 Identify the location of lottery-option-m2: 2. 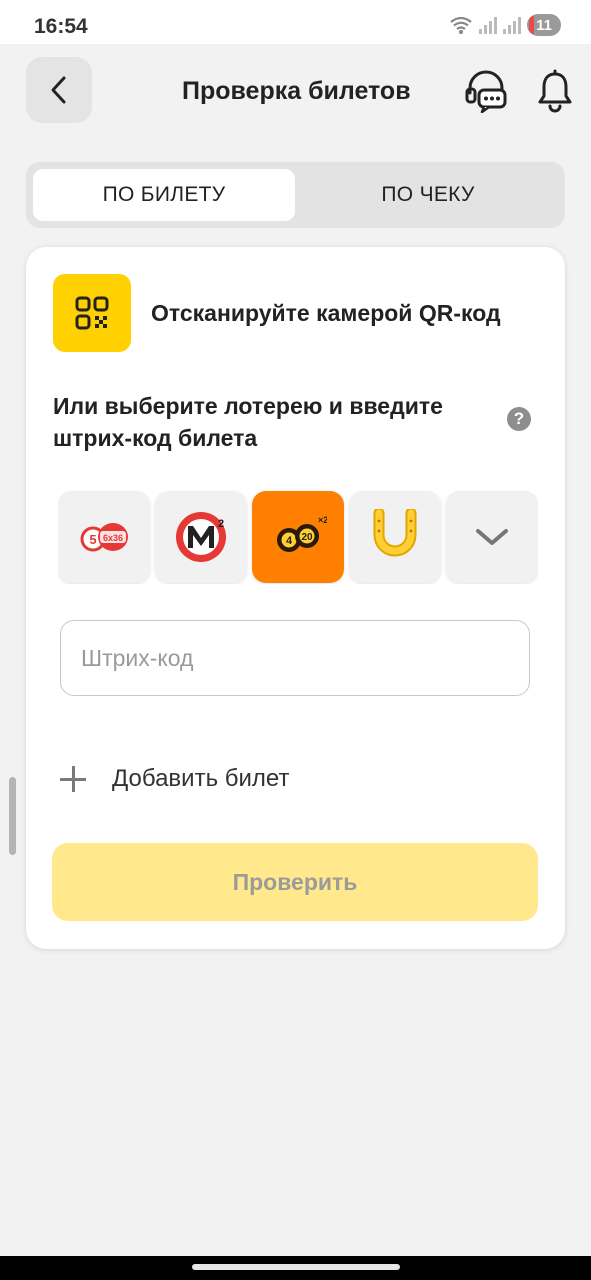
(201, 537).